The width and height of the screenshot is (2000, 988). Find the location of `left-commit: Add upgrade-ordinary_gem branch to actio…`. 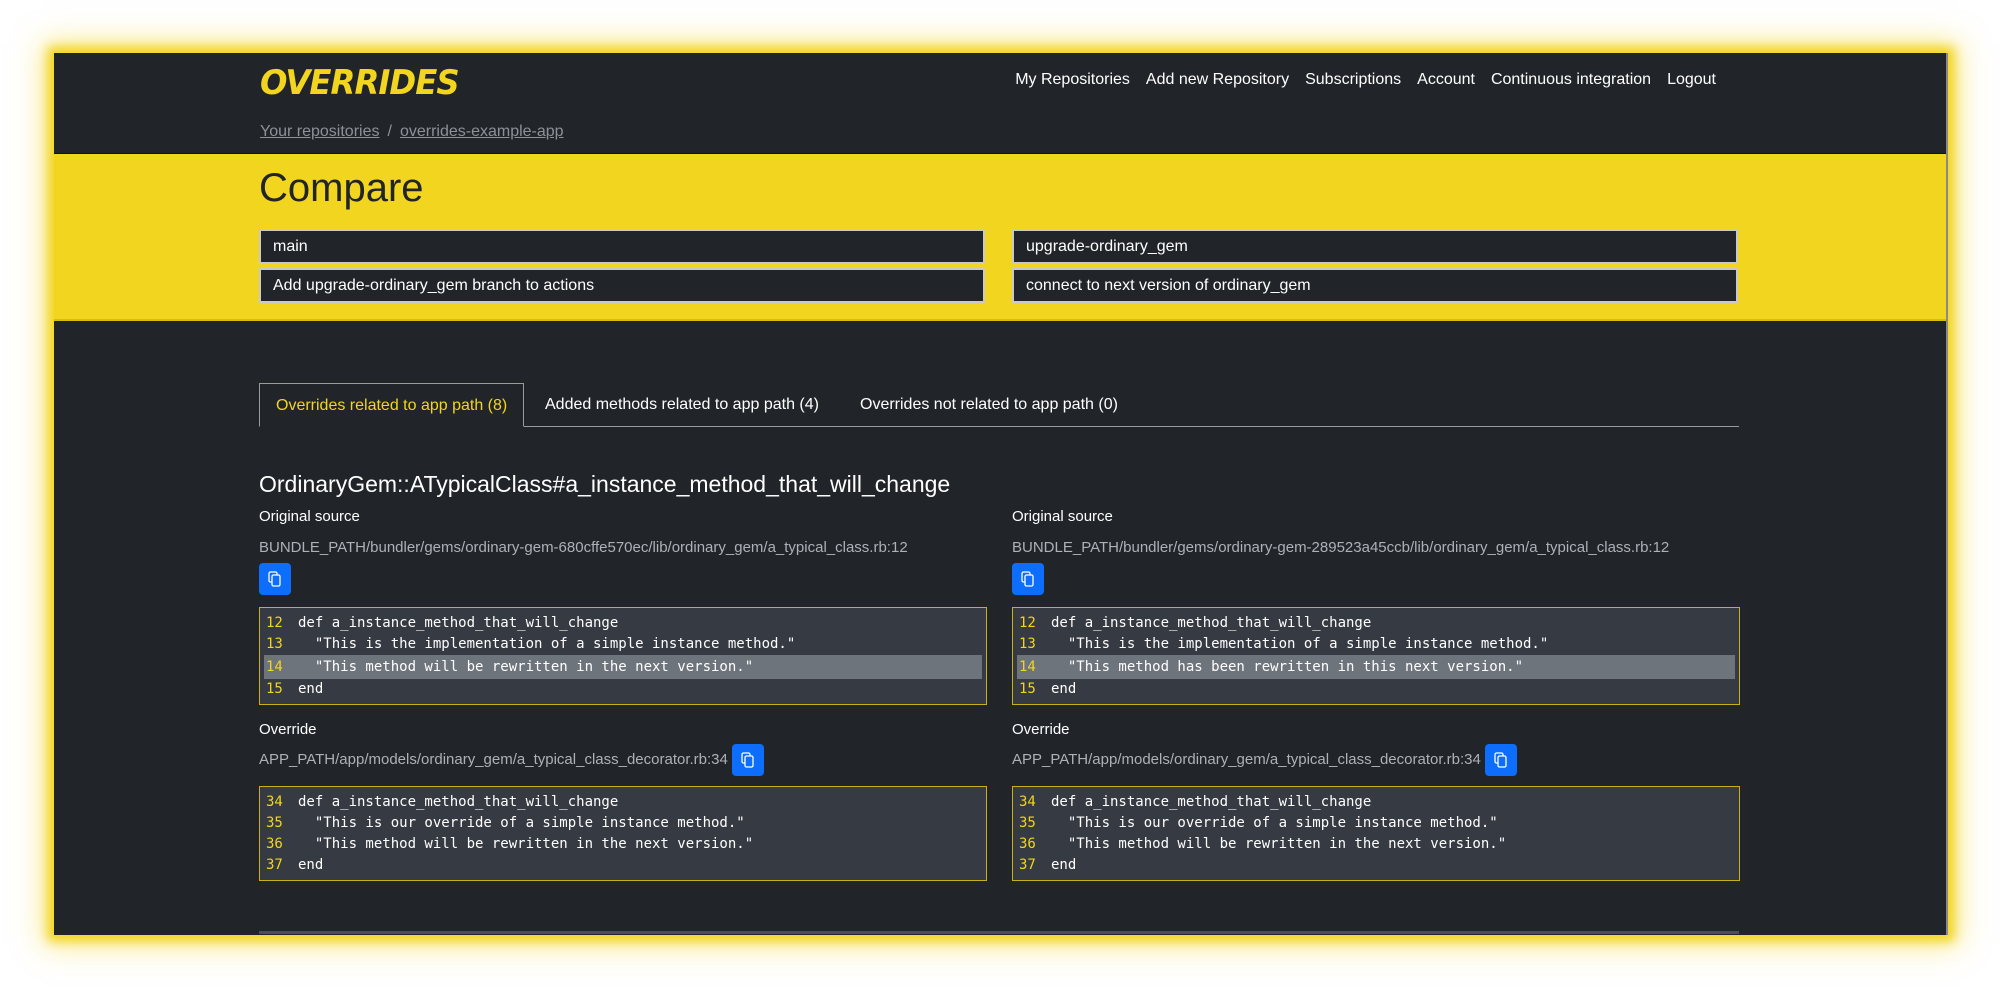

left-commit: Add upgrade-ordinary_gem branch to actio… is located at coordinates (622, 285).